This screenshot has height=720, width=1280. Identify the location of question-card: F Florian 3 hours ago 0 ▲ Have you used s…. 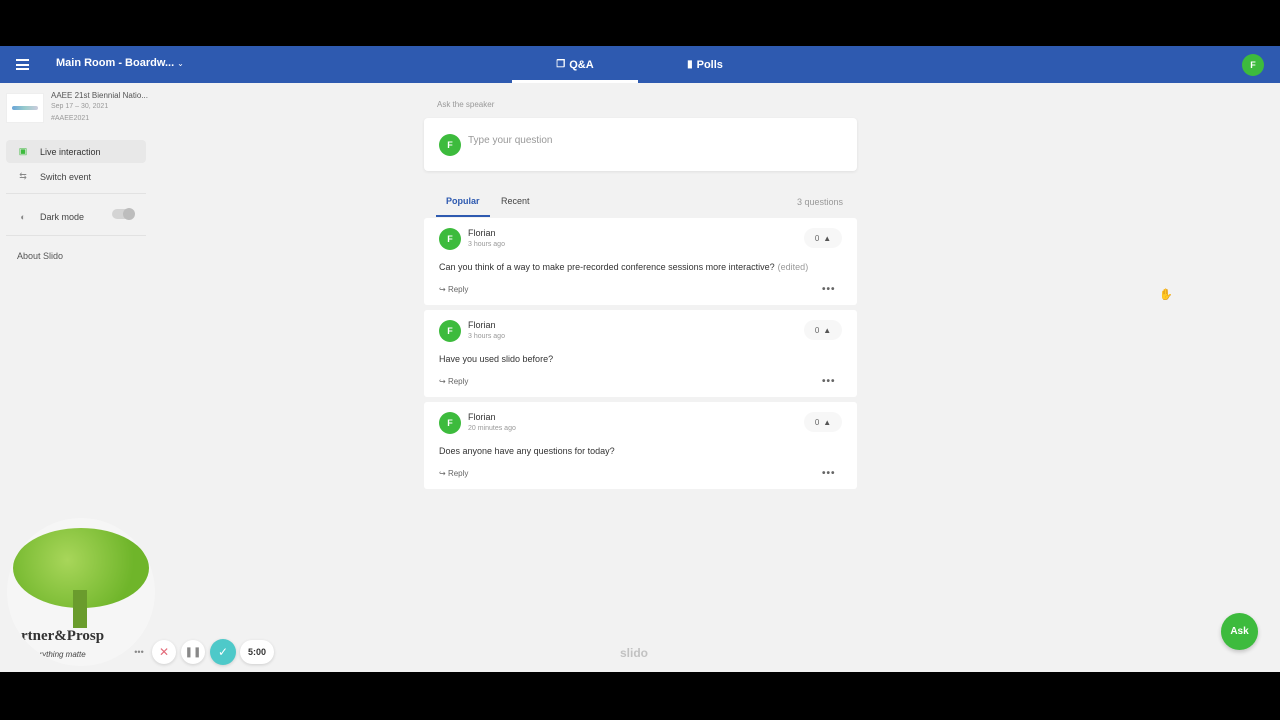
(640, 353).